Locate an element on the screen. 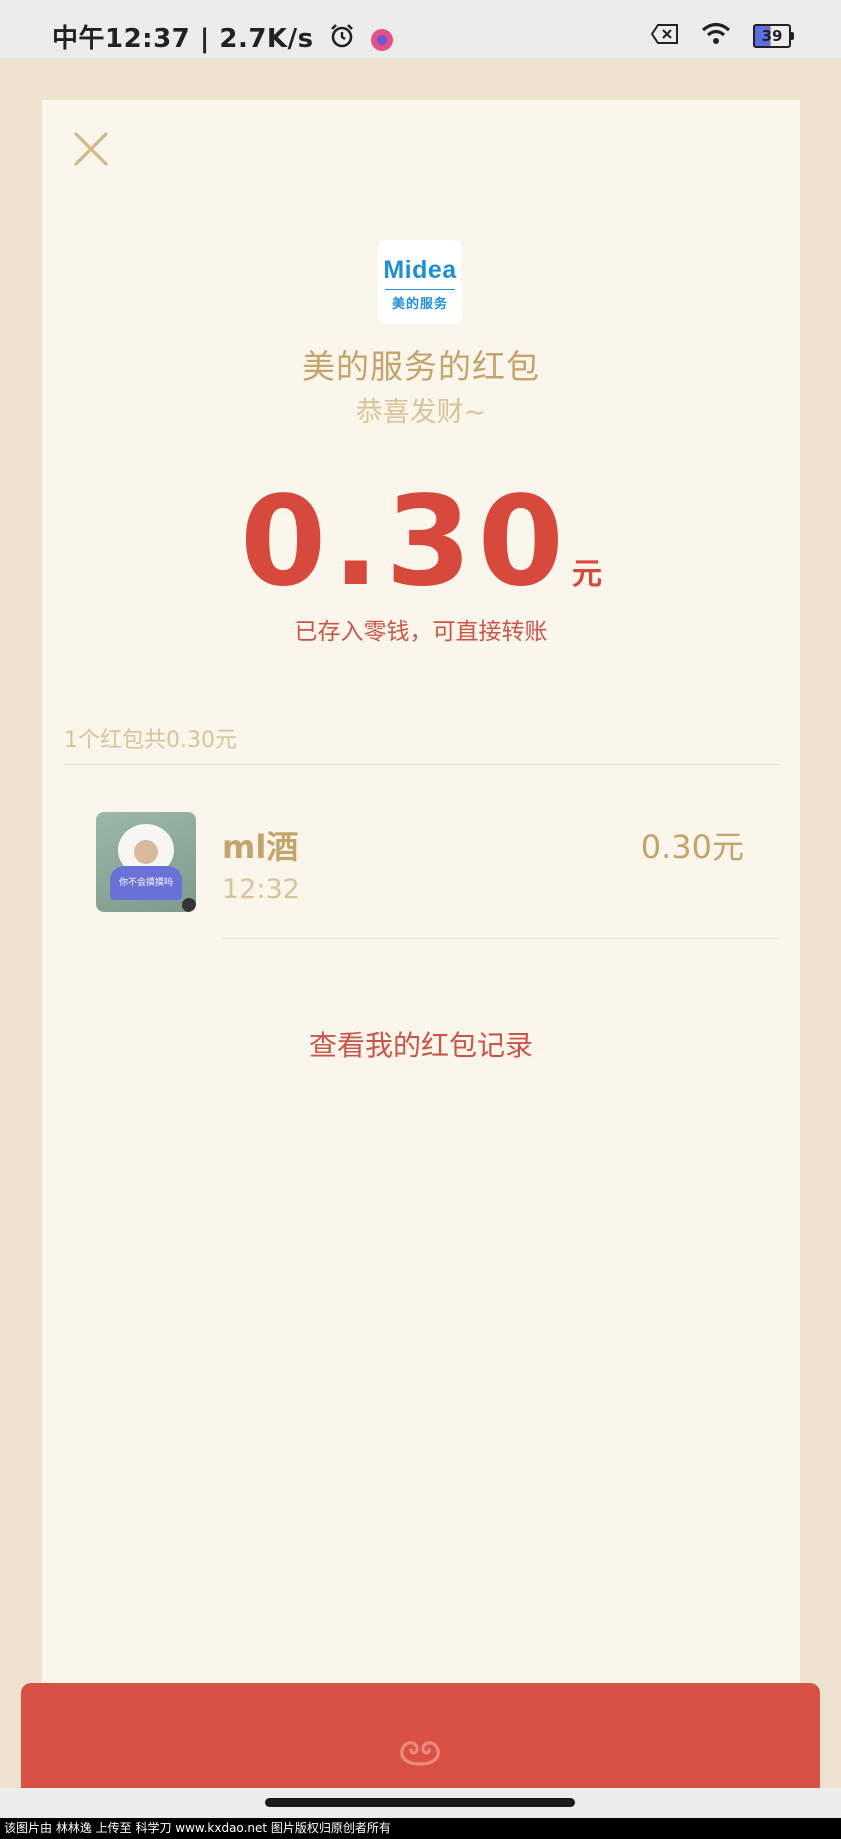  battery-icon: 39 is located at coordinates (773, 36).